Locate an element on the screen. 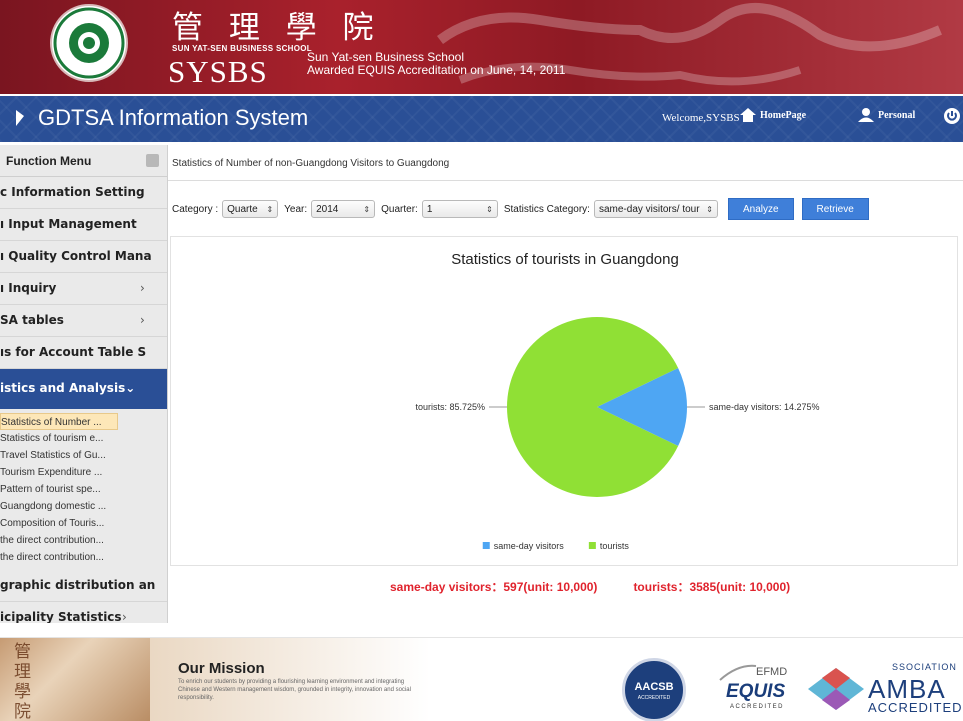 The height and width of the screenshot is (721, 963). world-map-decoration is located at coordinates (689, 44).